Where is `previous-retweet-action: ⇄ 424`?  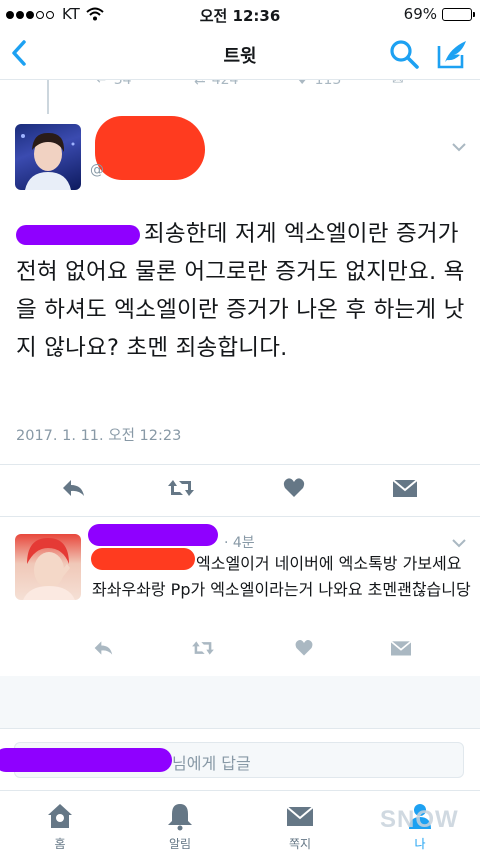 previous-retweet-action: ⇄ 424 is located at coordinates (216, 84).